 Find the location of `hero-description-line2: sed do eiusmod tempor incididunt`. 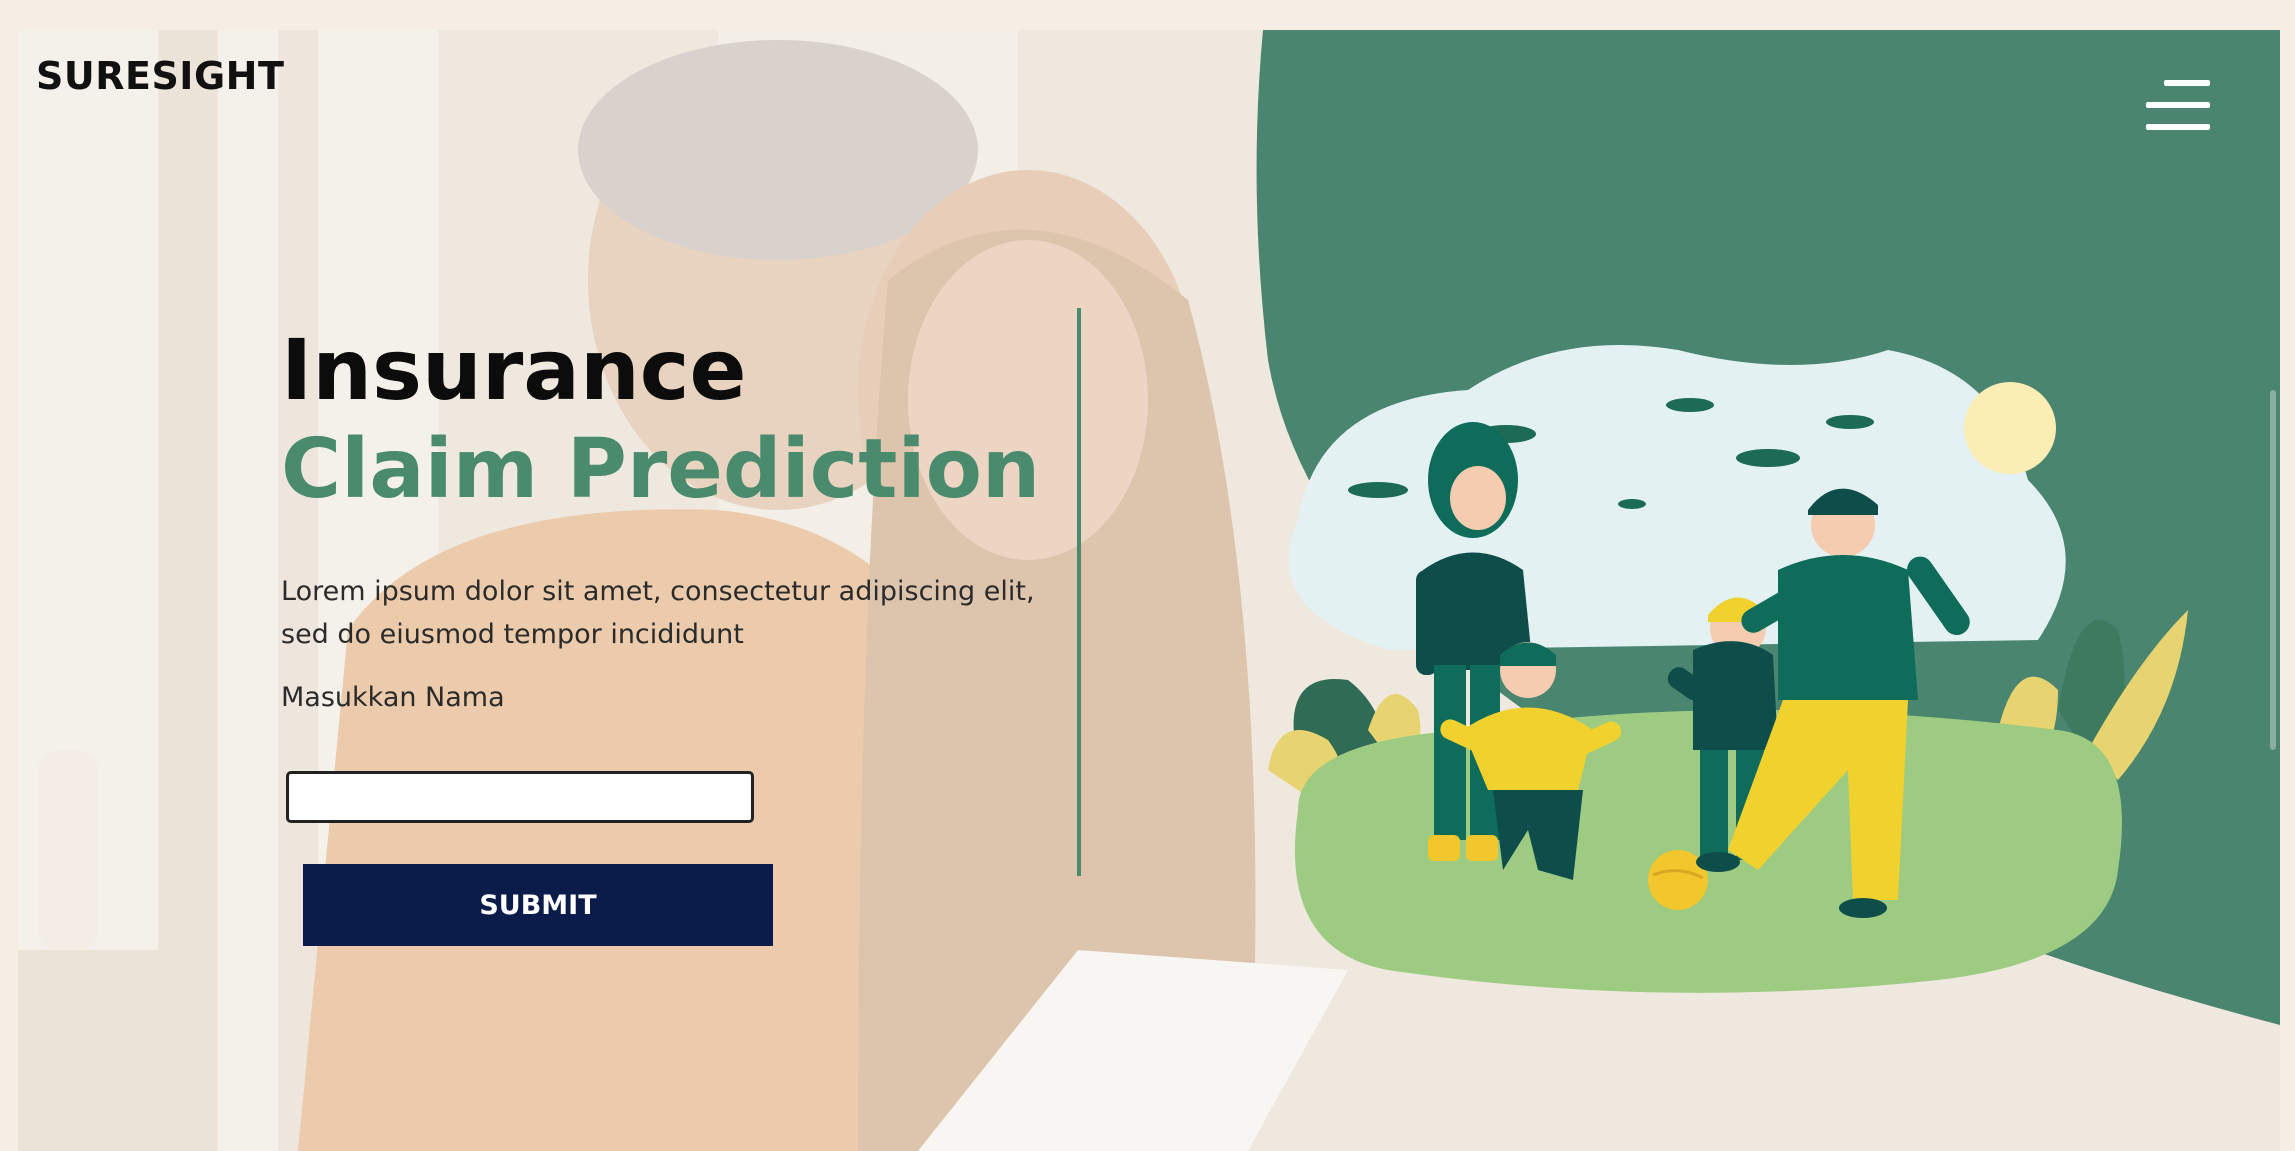

hero-description-line2: sed do eiusmod tempor incididunt is located at coordinates (512, 634).